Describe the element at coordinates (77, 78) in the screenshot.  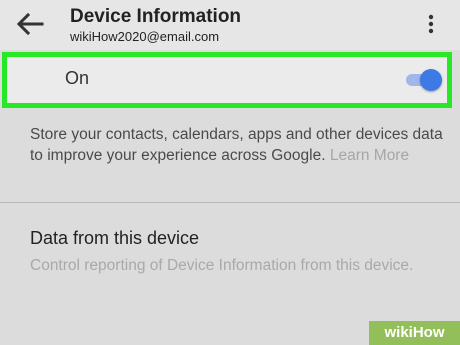
I see `toggle-label: On` at that location.